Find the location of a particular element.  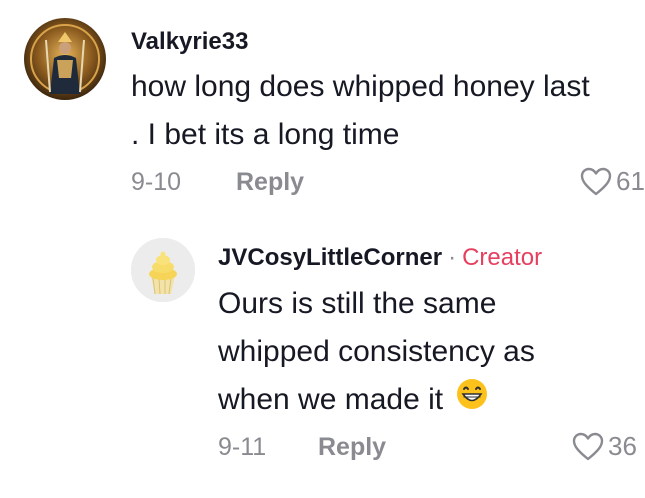

grin-emoji-icon: 😁 is located at coordinates (472, 401).